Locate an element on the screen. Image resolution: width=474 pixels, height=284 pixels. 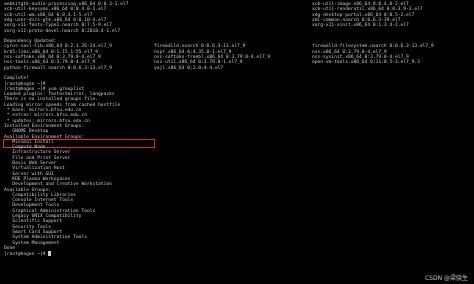
dep-block-cell: open-vm-tools.x86_64 0:11.0.5-3.el7_9.3 is located at coordinates (366, 63).